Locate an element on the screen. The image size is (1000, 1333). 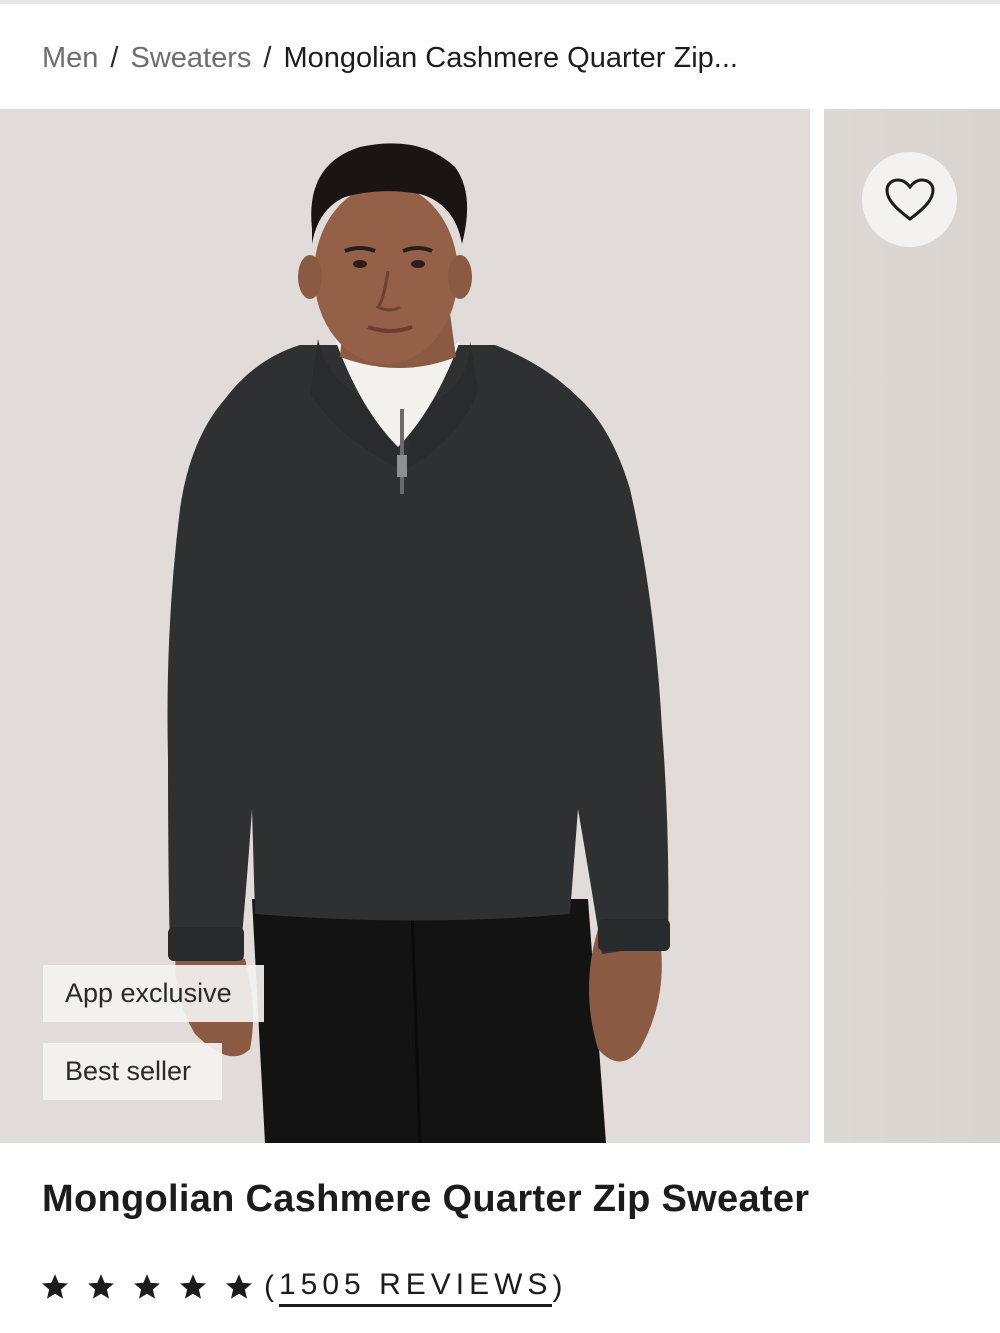
reviews-open-paren: ( is located at coordinates (271, 1286).